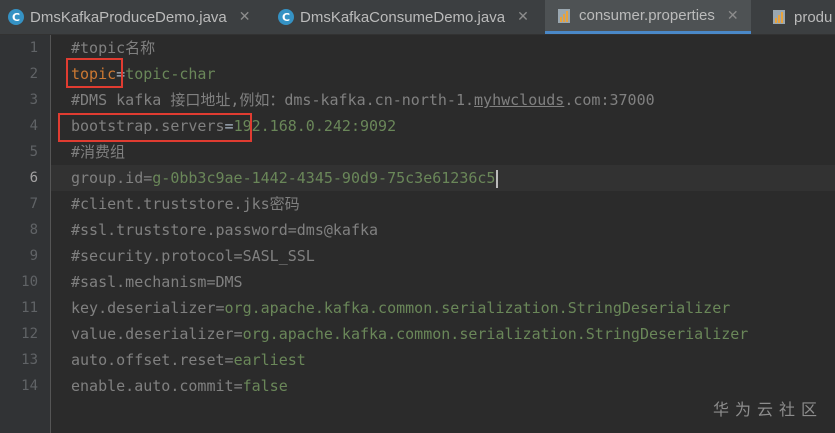 The height and width of the screenshot is (433, 835). Describe the element at coordinates (33, 48) in the screenshot. I see `line-number: 1` at that location.